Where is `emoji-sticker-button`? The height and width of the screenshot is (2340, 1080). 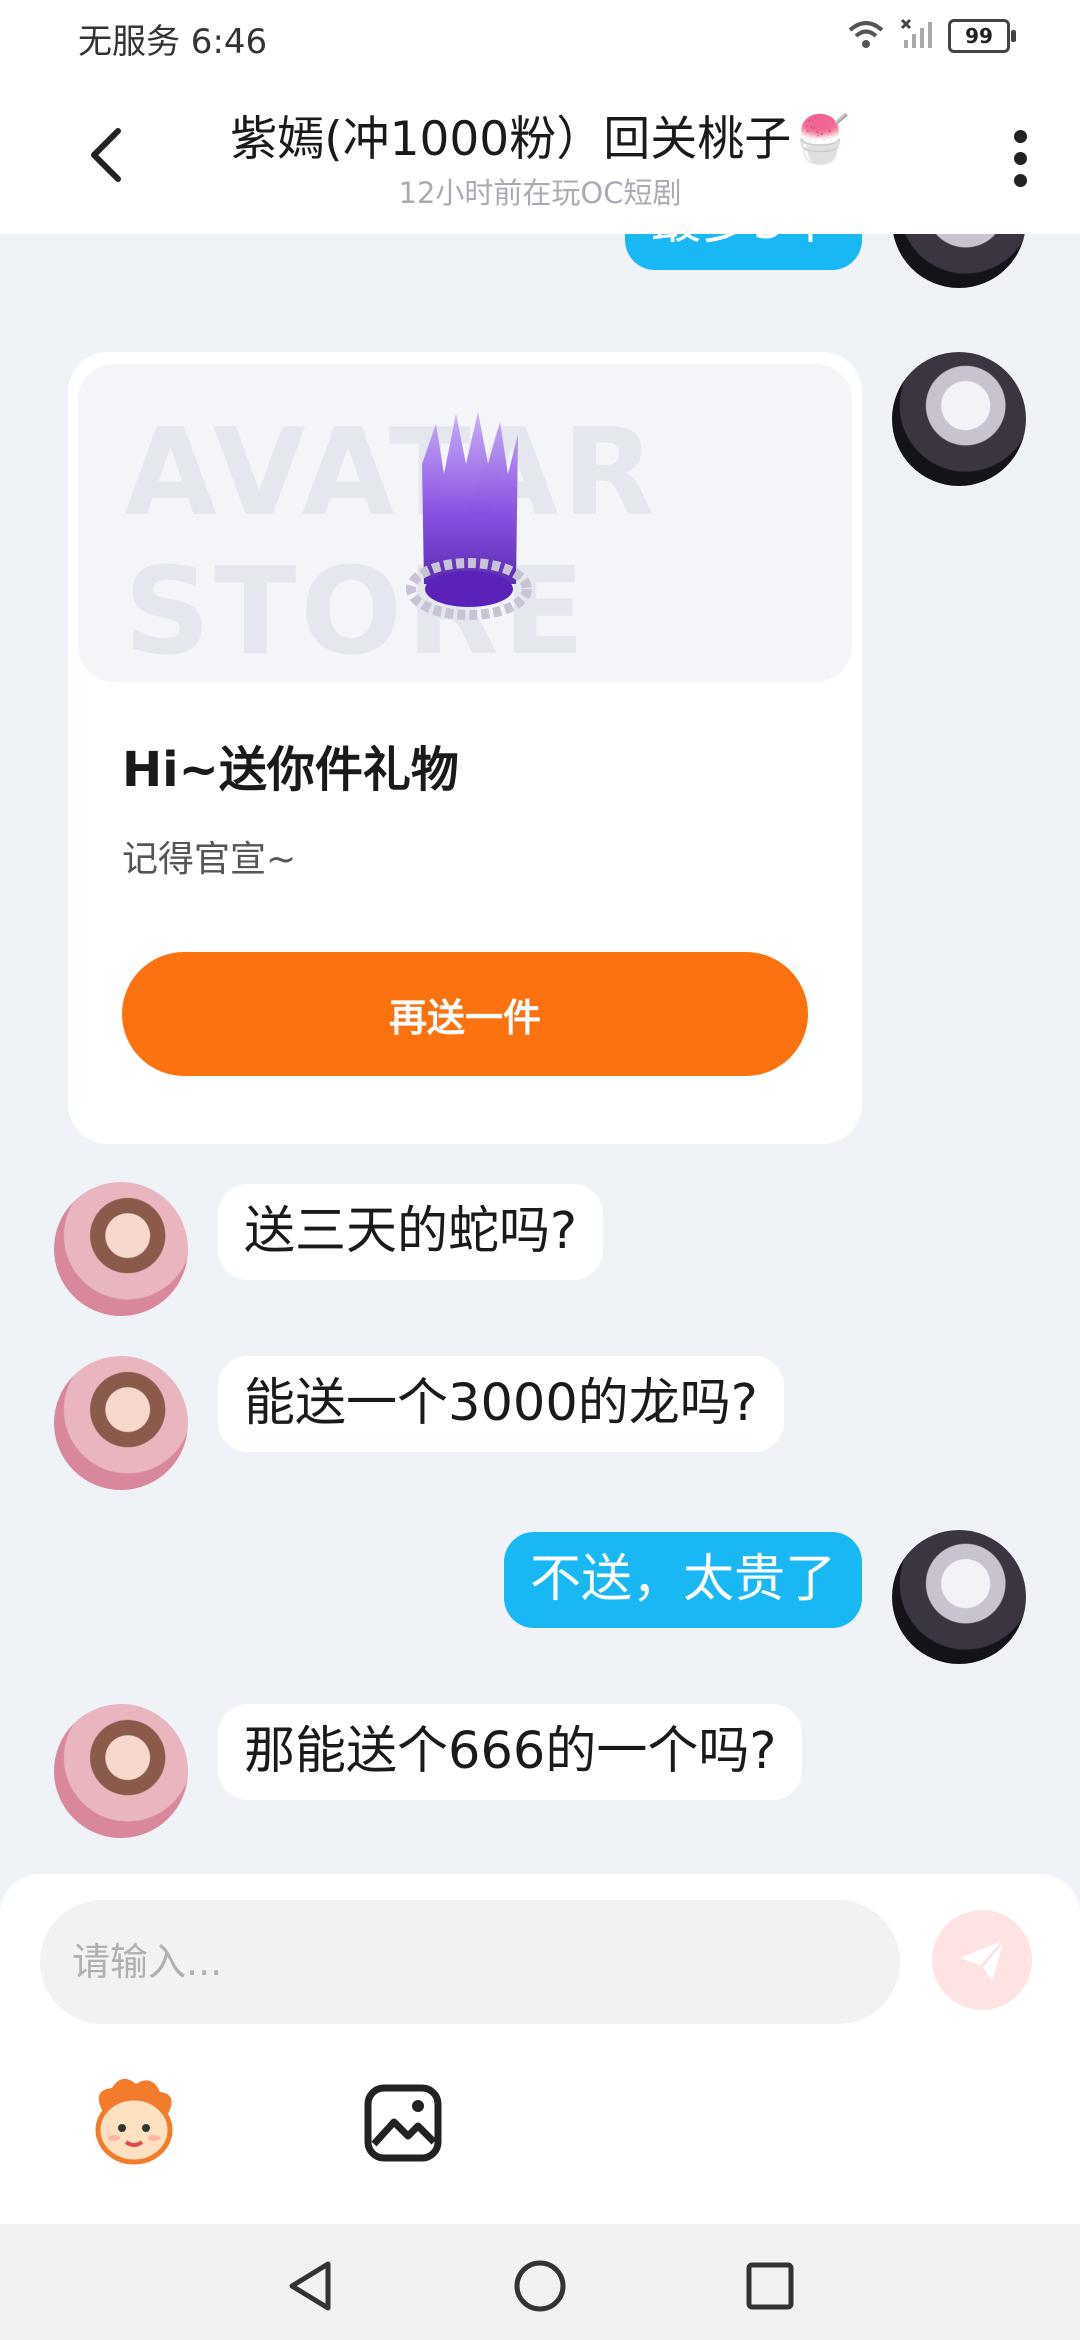 emoji-sticker-button is located at coordinates (134, 2122).